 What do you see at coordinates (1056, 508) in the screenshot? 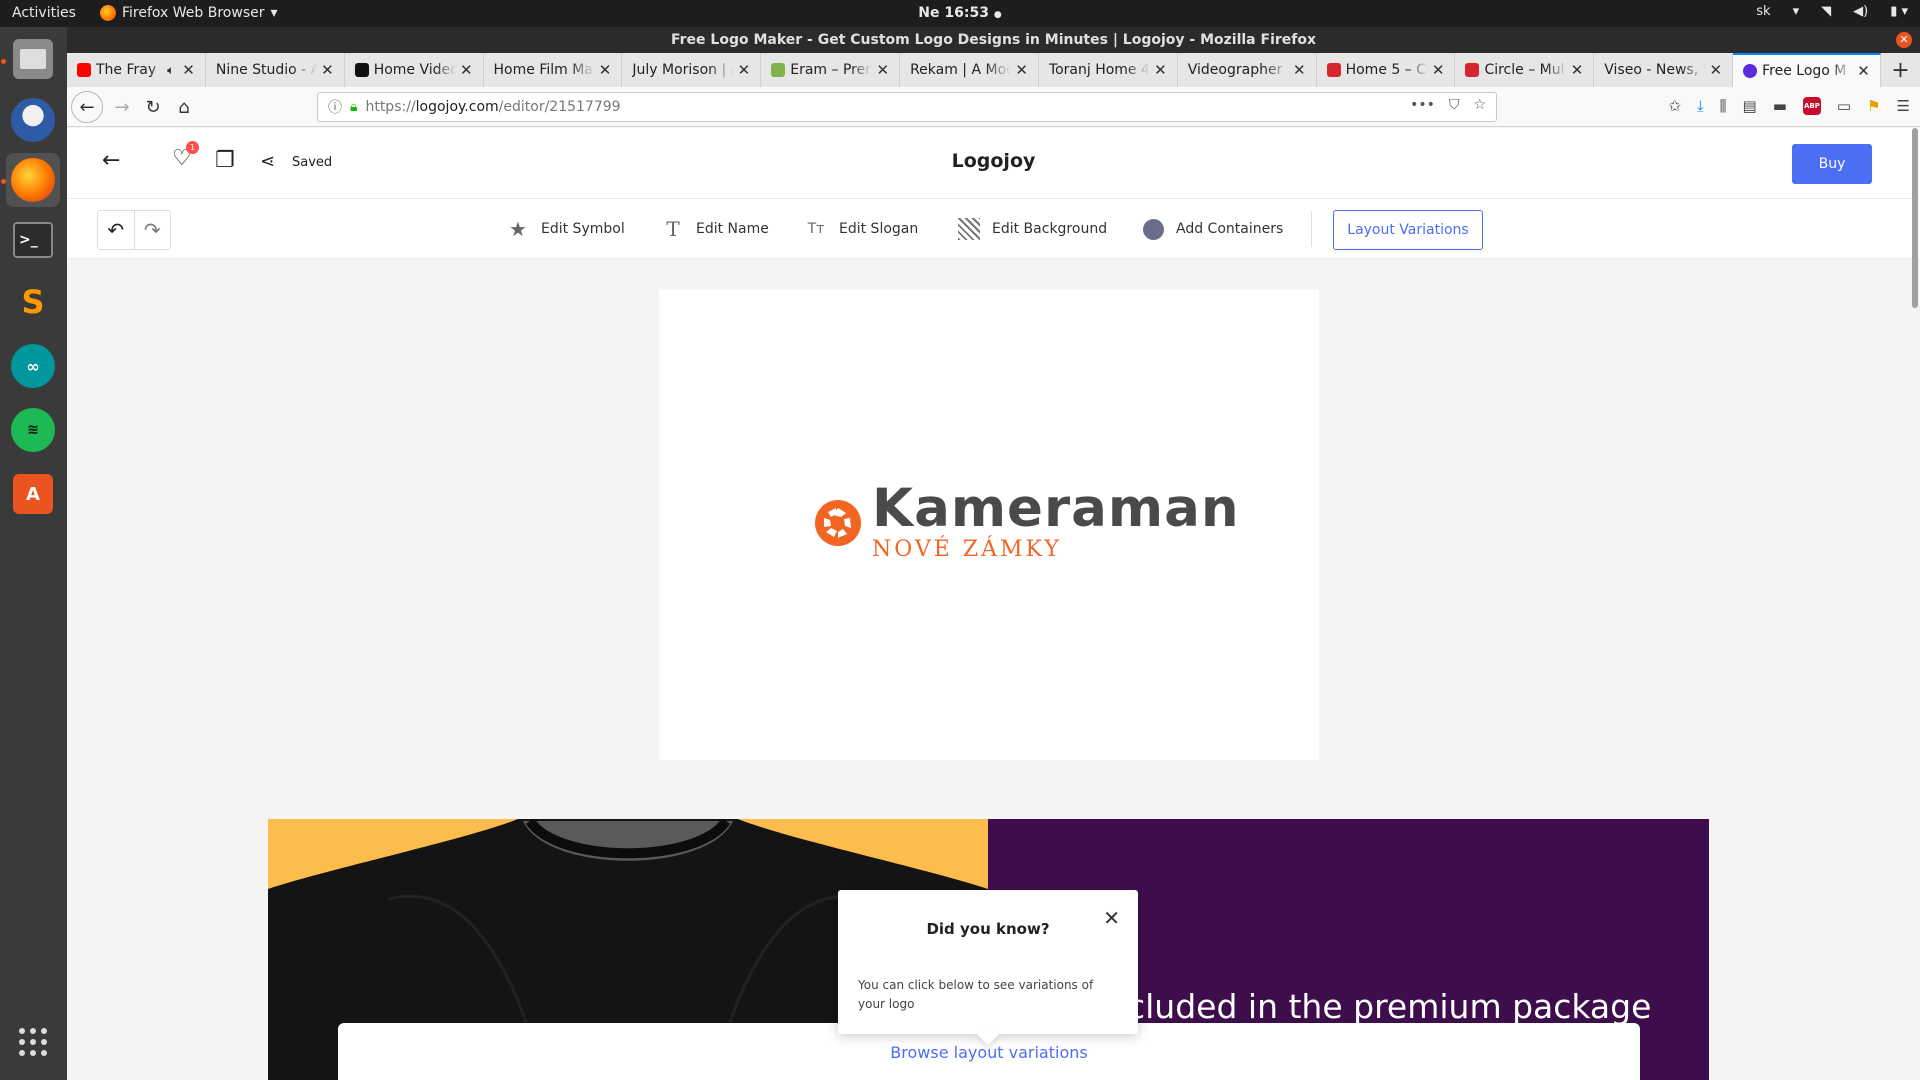
I see `logo-name: Kameraman` at bounding box center [1056, 508].